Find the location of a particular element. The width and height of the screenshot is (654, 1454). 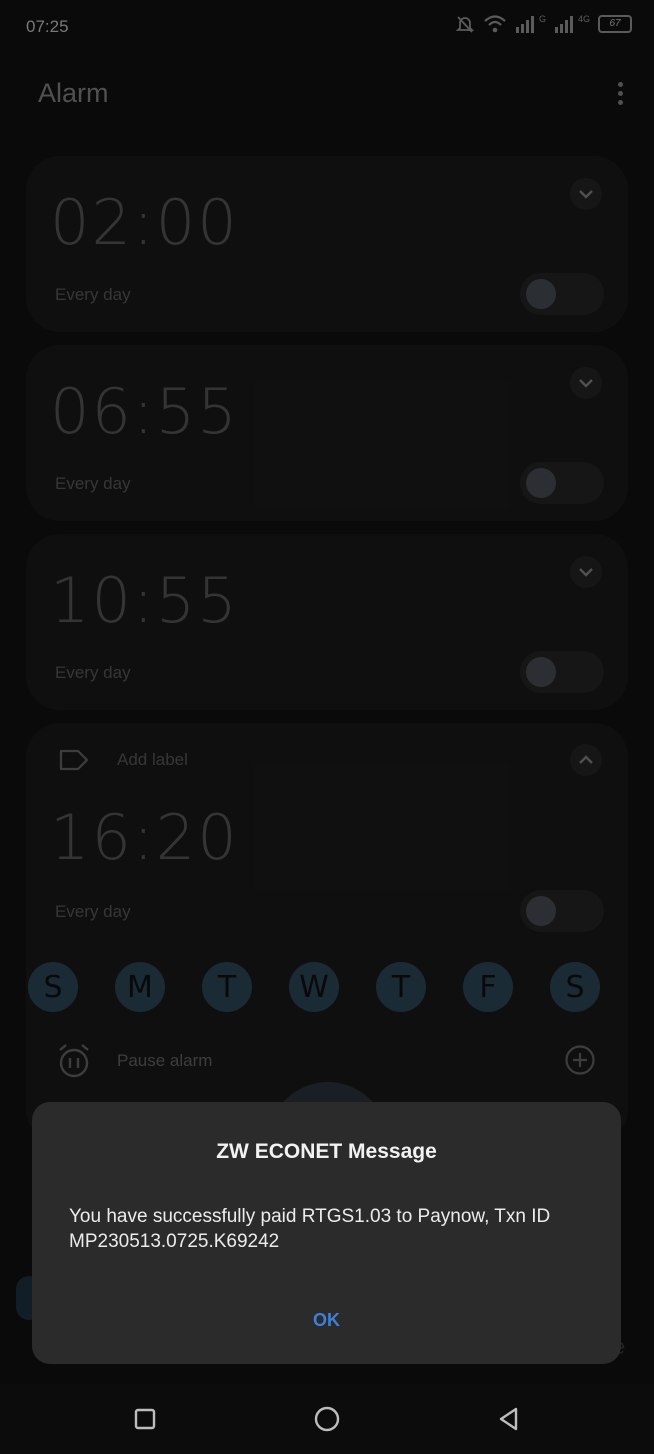

back-icon is located at coordinates (509, 1419).